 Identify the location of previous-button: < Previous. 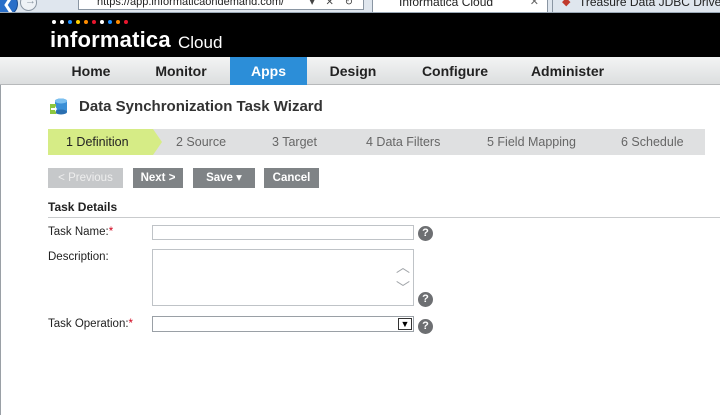
(85, 178).